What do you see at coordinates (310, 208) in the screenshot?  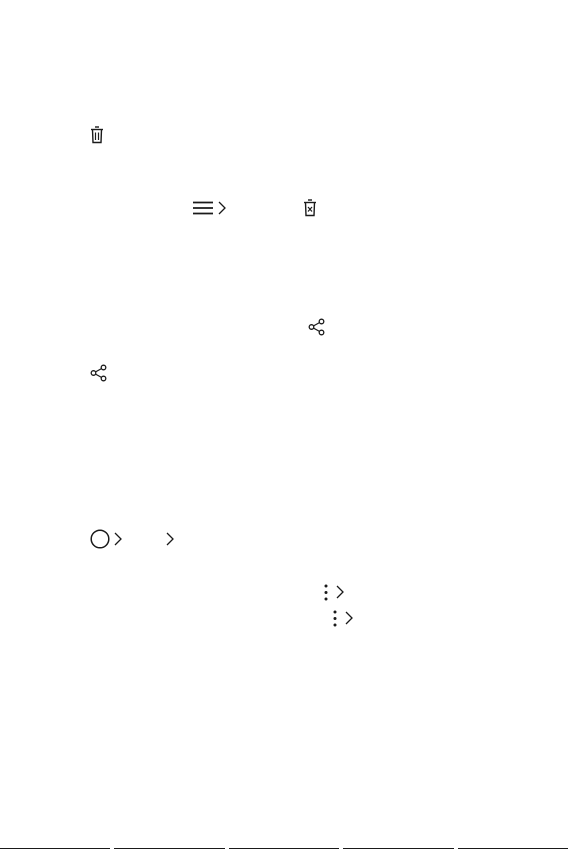 I see `trash-x-icon` at bounding box center [310, 208].